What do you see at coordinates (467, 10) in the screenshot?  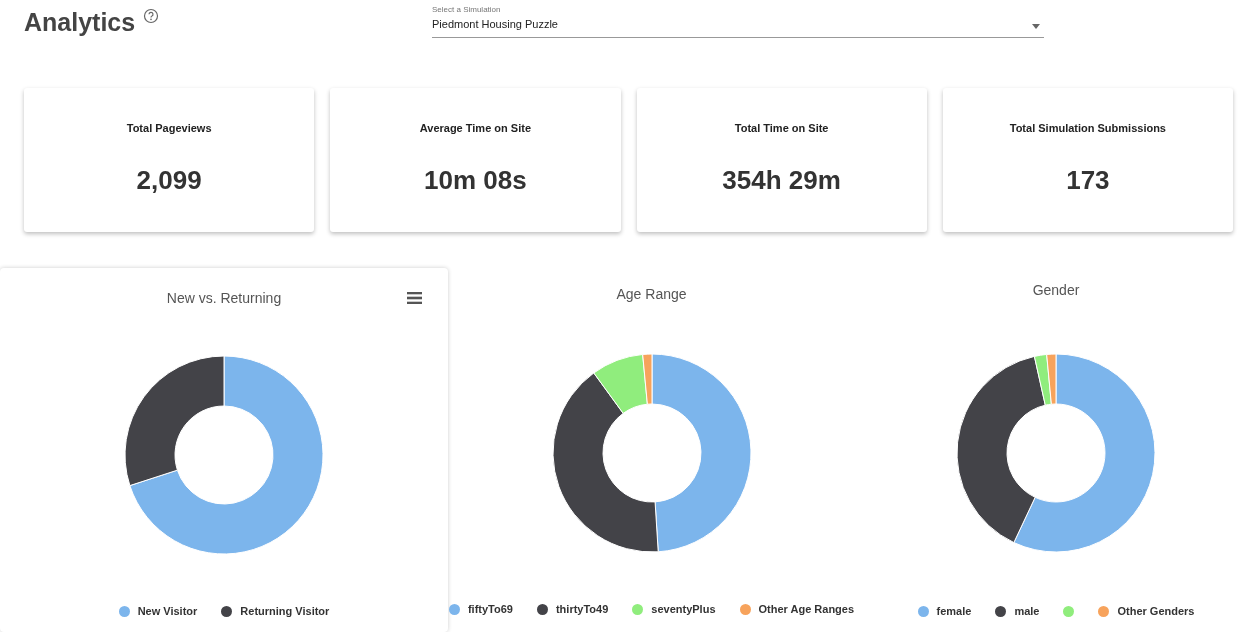 I see `field-label: Select a Simulation` at bounding box center [467, 10].